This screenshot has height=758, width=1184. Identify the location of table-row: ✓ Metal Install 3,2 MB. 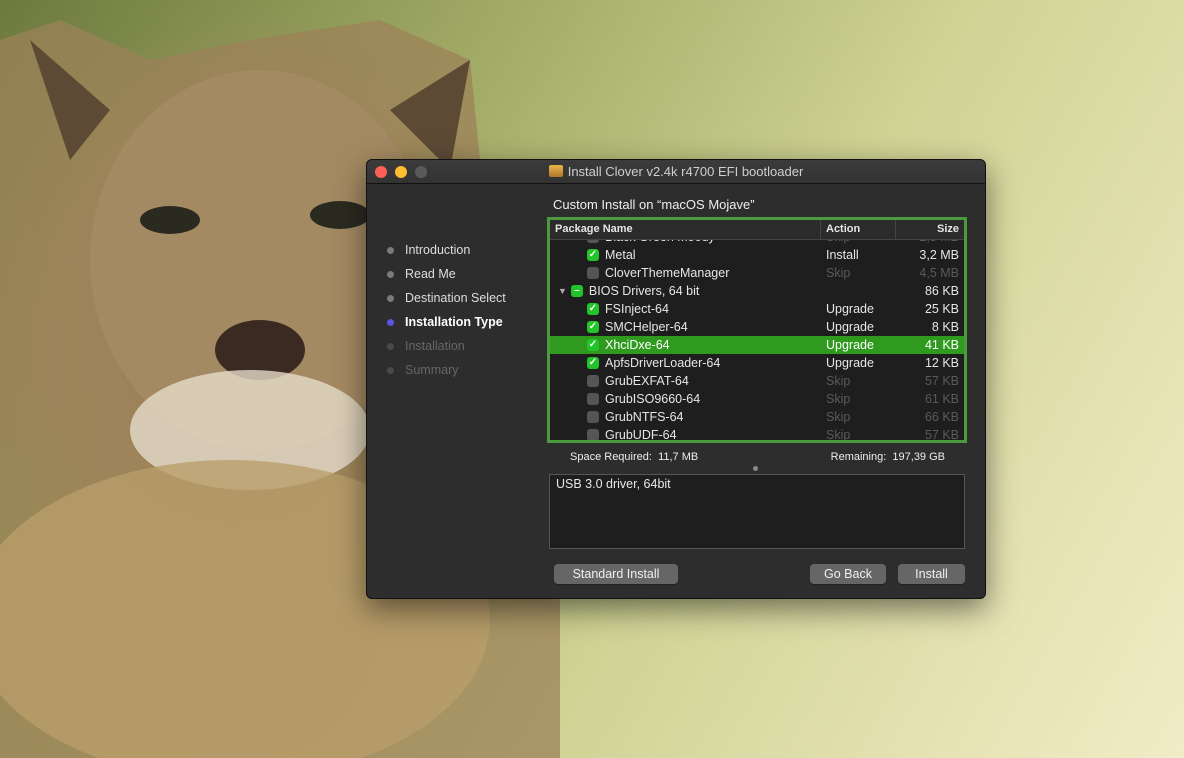
(757, 255).